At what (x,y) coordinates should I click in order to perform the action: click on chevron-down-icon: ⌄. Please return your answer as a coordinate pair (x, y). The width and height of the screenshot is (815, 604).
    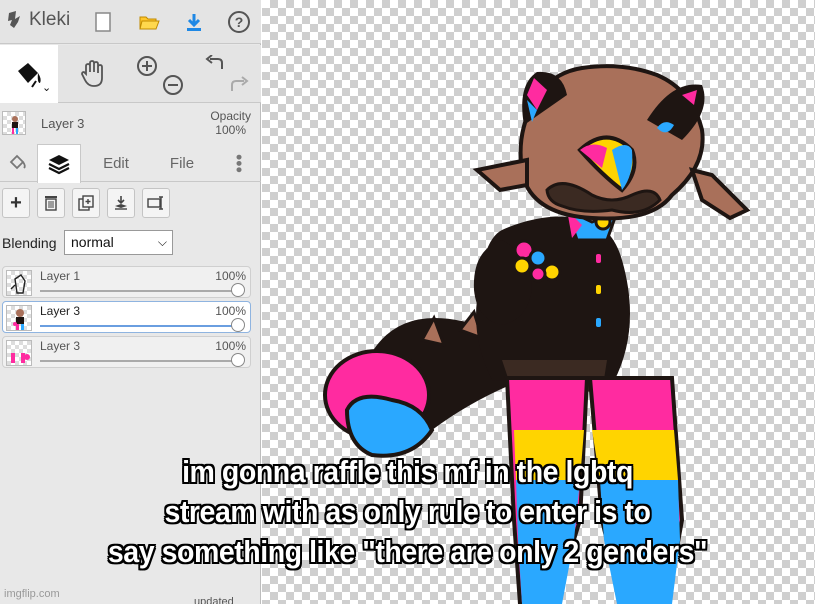
    Looking at the image, I should click on (47, 88).